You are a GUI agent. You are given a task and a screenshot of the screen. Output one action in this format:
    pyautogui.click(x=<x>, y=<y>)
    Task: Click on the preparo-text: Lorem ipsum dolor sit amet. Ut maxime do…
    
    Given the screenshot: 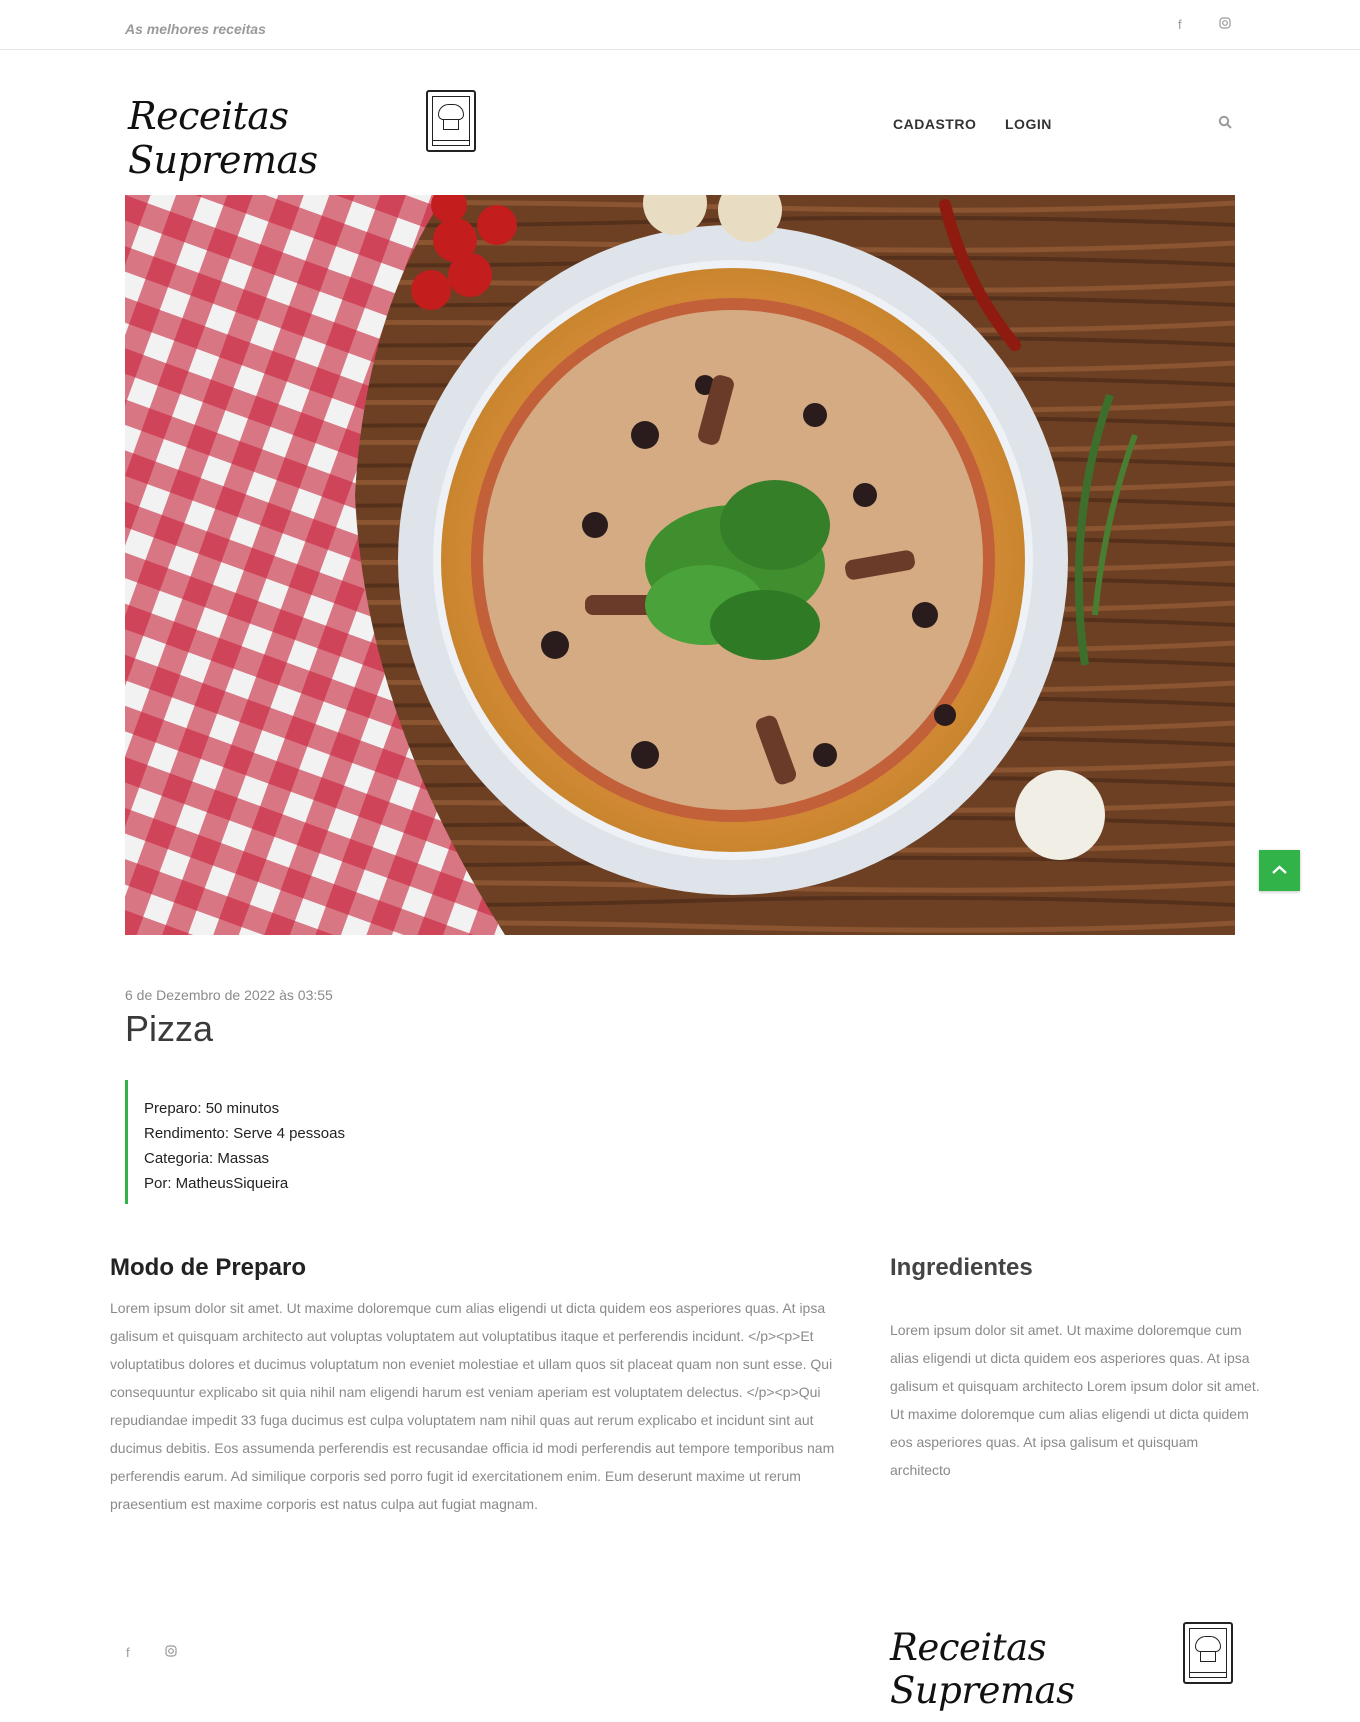 What is the action you would take?
    pyautogui.click(x=472, y=1406)
    